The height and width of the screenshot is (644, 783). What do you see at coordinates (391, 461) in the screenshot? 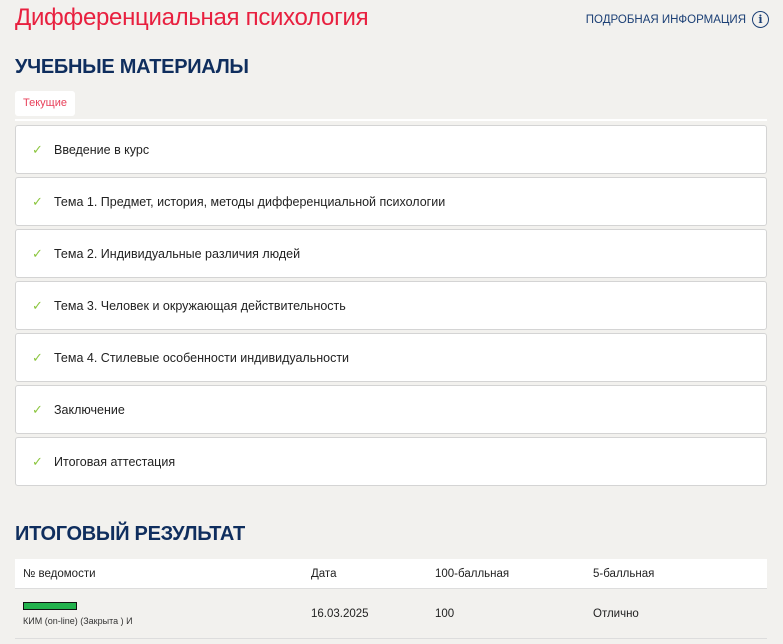
I see `material-item: ✓ Итоговая аттестация` at bounding box center [391, 461].